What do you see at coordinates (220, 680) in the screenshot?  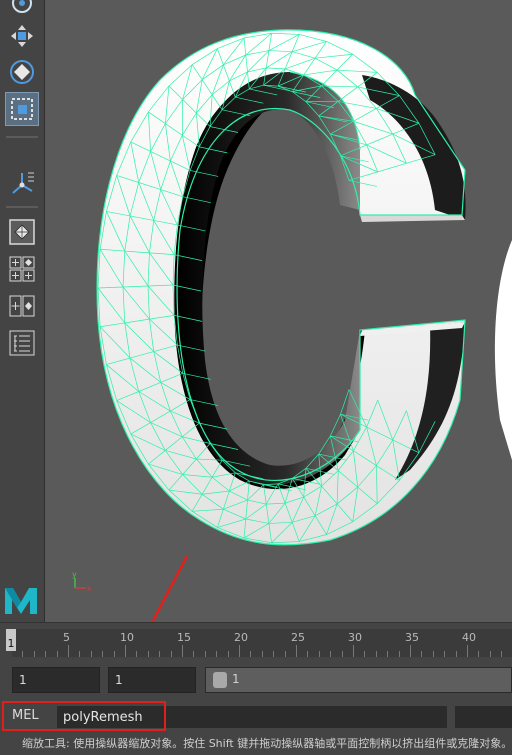 I see `range-slider-handle` at bounding box center [220, 680].